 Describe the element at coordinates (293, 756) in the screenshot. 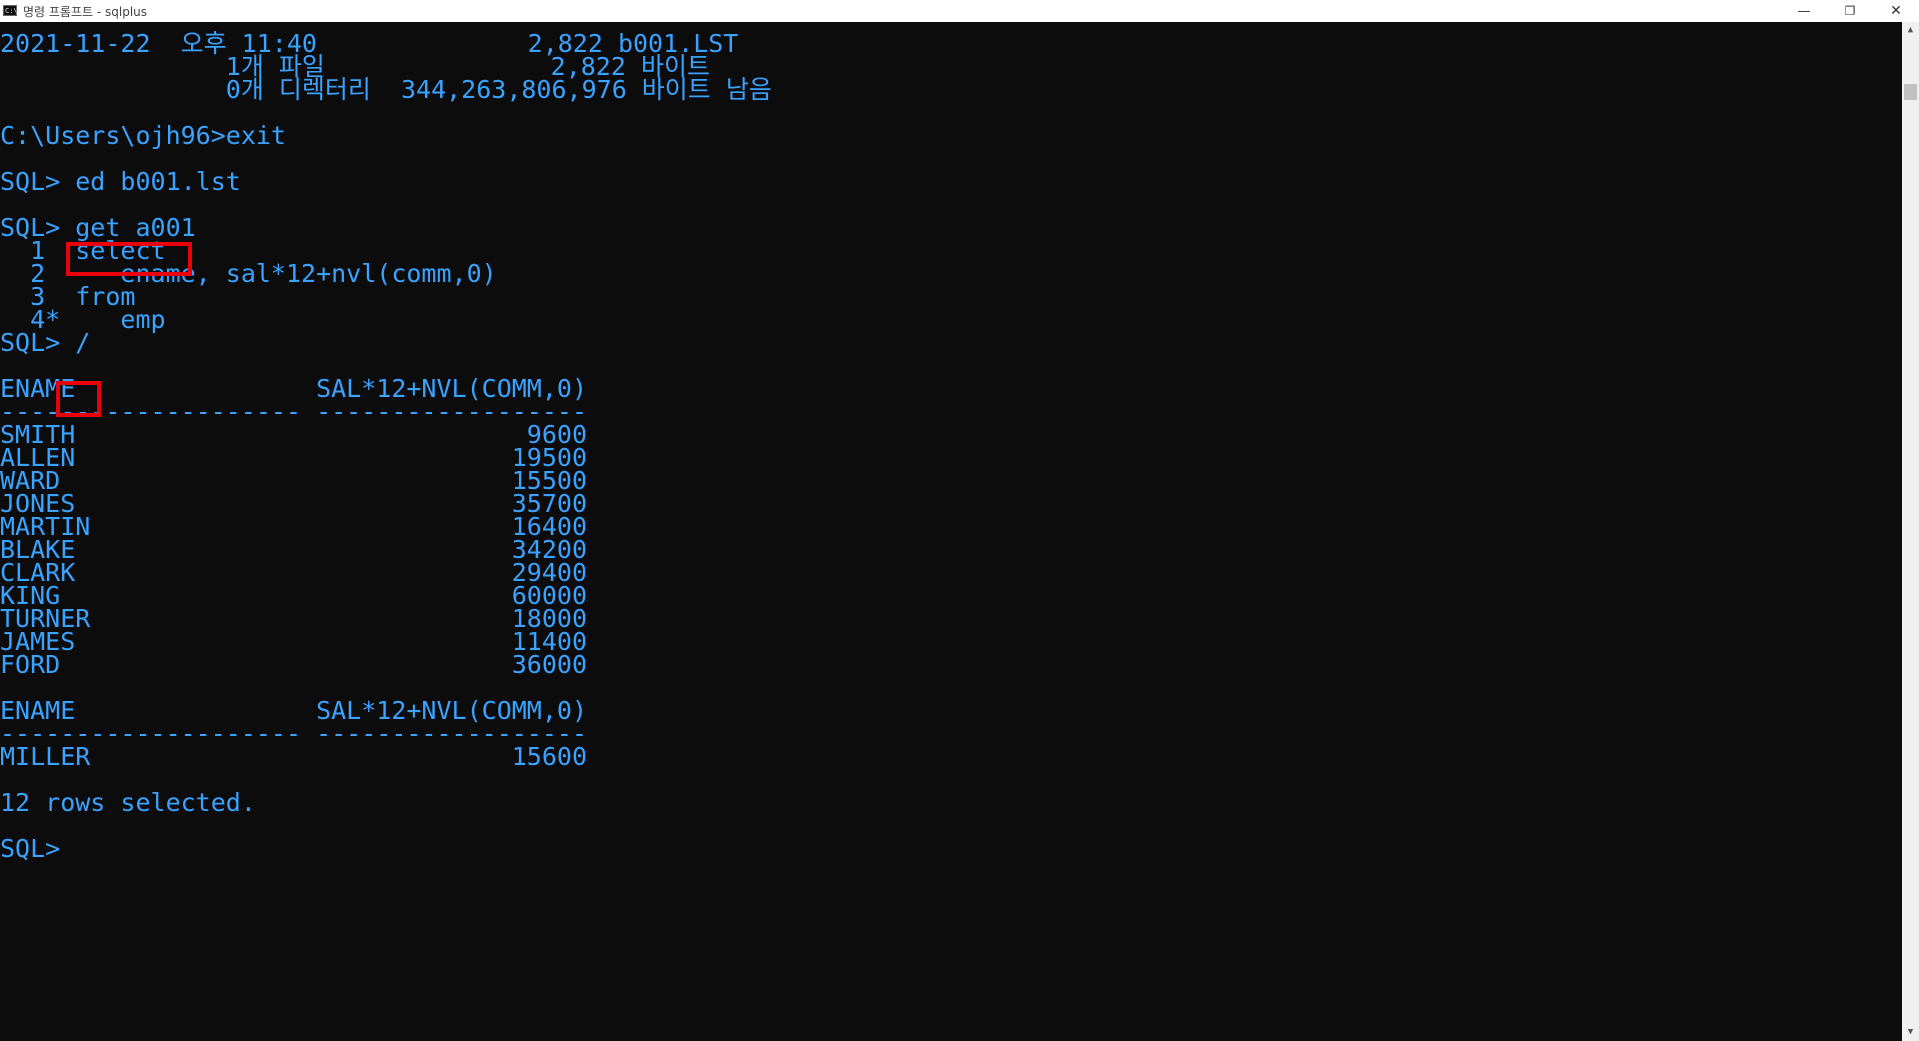

I see `console-line: MILLER 15600` at that location.